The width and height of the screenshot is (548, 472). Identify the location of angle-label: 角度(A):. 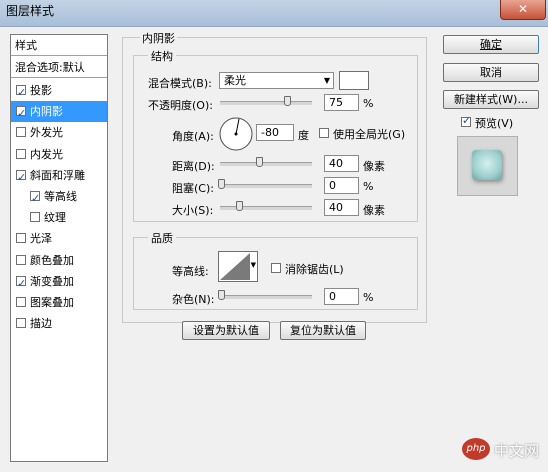
(193, 136).